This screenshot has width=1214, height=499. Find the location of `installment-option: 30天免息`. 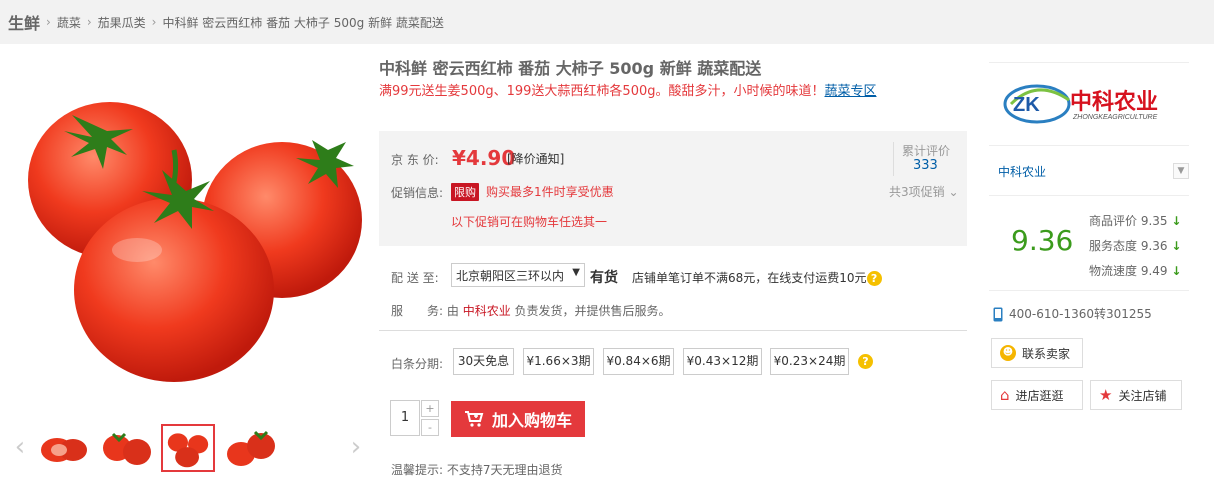

installment-option: 30天免息 is located at coordinates (483, 361).